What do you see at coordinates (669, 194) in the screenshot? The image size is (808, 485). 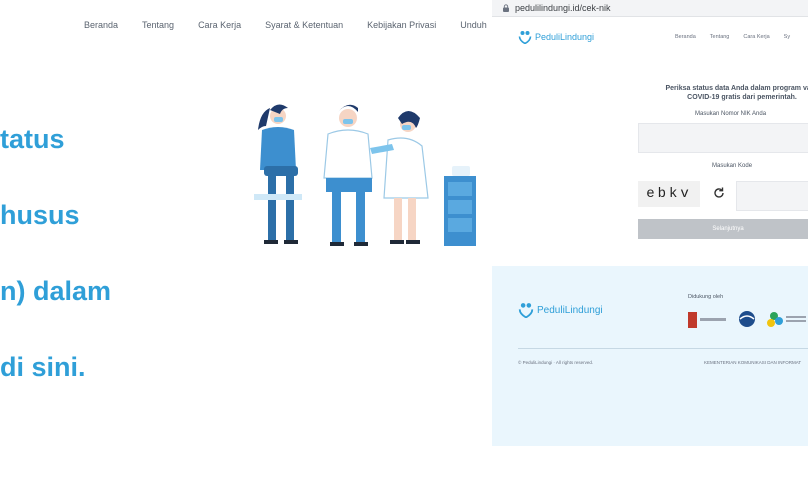 I see `captcha-image: ebkv` at bounding box center [669, 194].